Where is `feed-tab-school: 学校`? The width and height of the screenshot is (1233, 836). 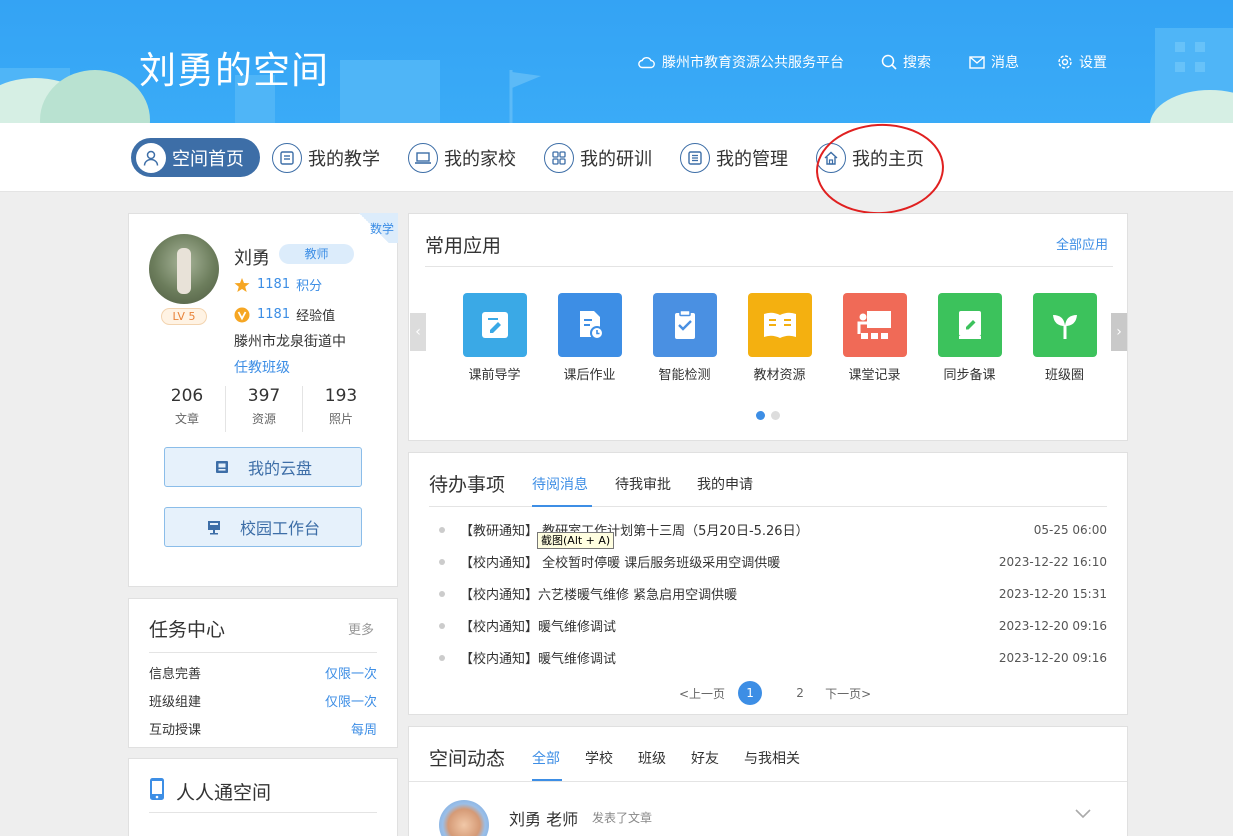
feed-tab-school: 学校 is located at coordinates (599, 758).